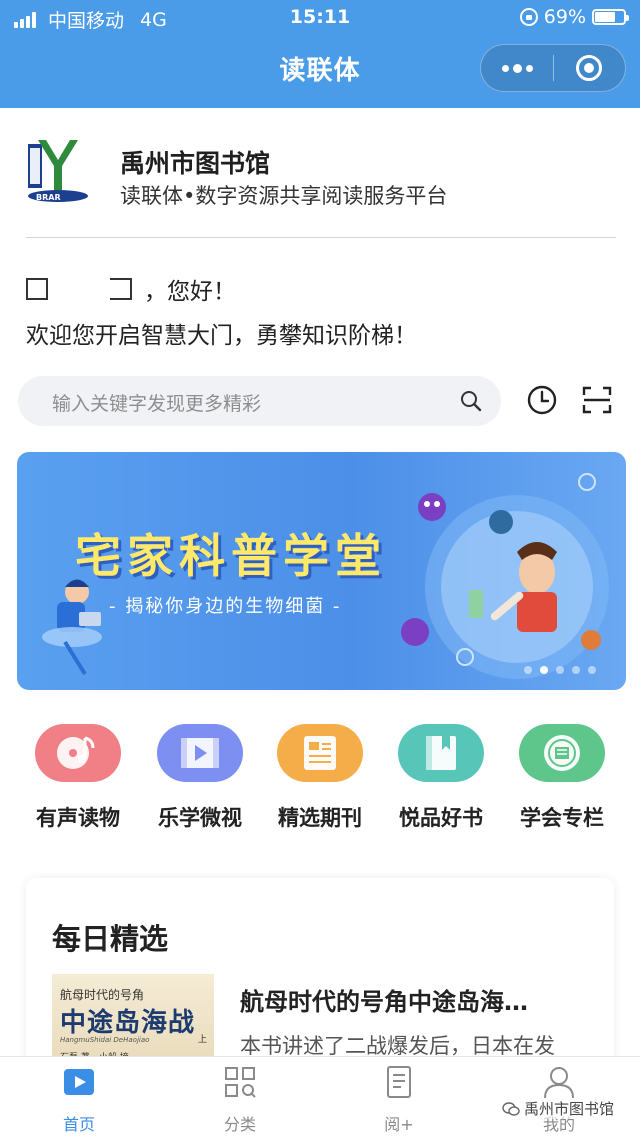 This screenshot has width=640, height=1138. Describe the element at coordinates (320, 753) in the screenshot. I see `journal-icon` at that location.